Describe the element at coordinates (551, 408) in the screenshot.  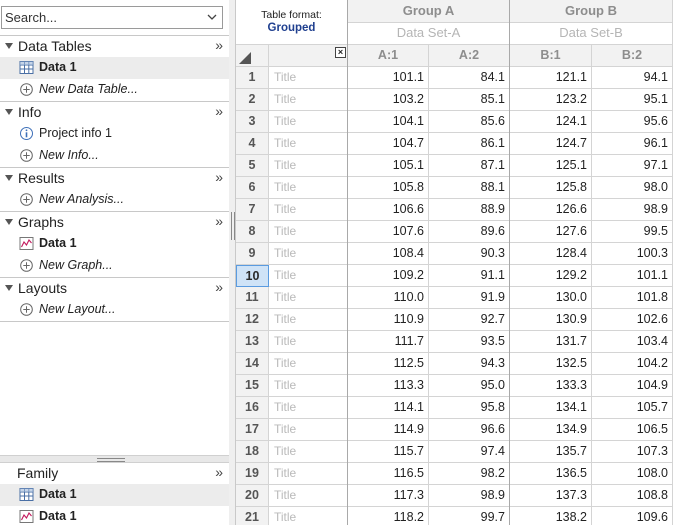
I see `value-cell: 134.1` at that location.